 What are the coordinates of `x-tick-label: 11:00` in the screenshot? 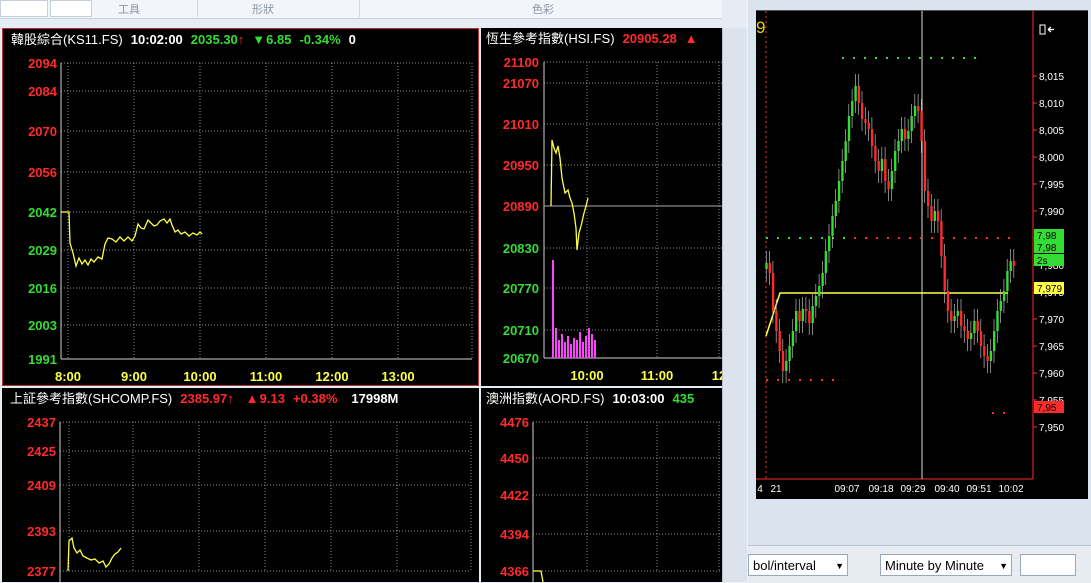 It's located at (657, 375).